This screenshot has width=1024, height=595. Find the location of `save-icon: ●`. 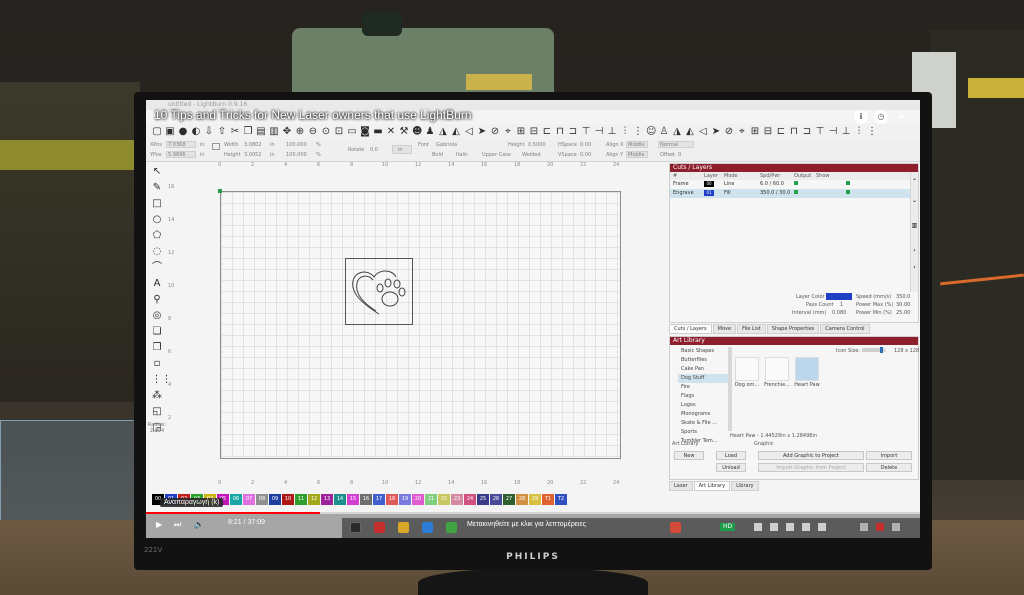

save-icon: ● is located at coordinates (183, 132).